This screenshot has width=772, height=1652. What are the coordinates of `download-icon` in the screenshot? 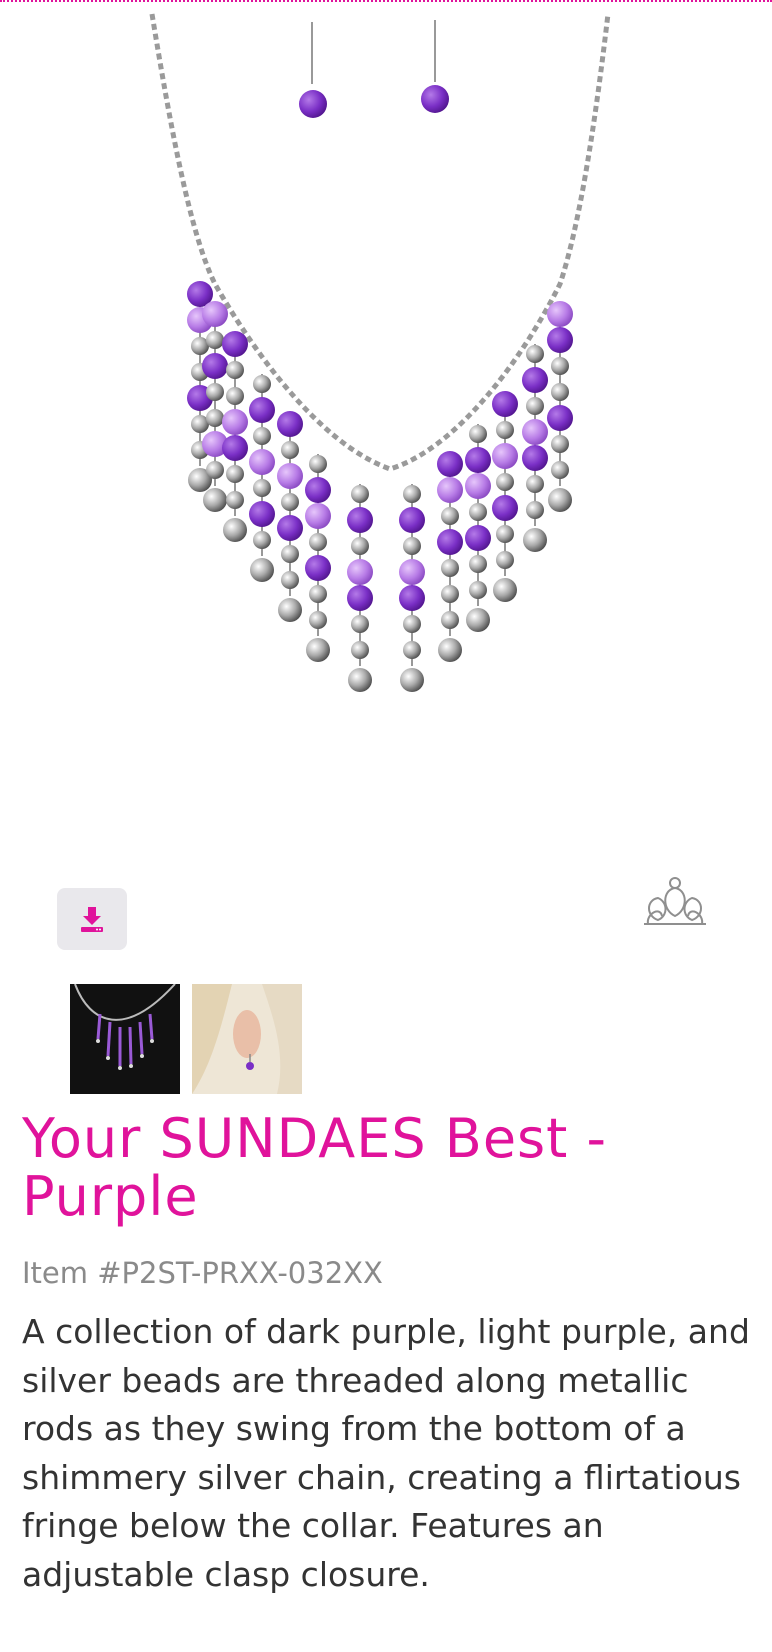 It's located at (92, 919).